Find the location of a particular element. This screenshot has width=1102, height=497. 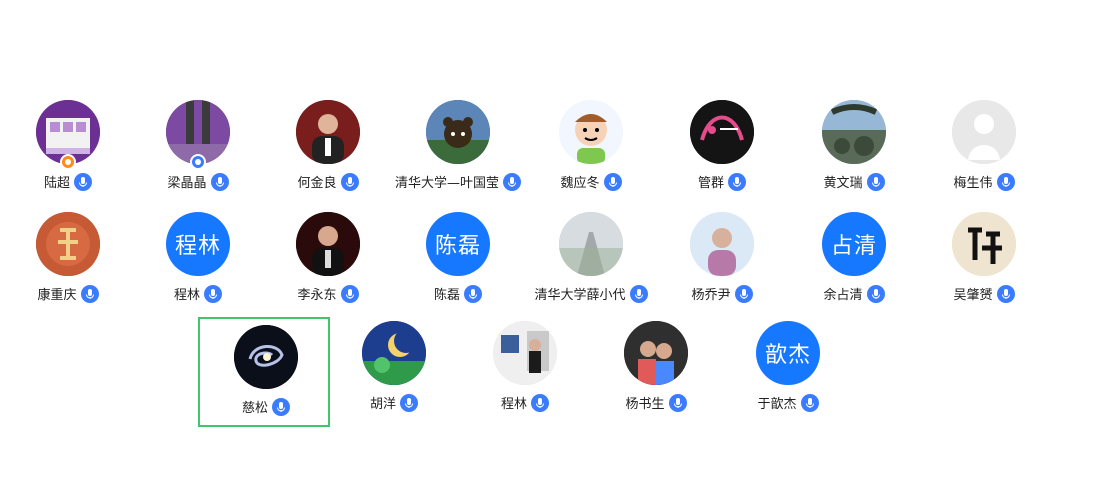

participant-tile: 吴肇赟 is located at coordinates (984, 266).